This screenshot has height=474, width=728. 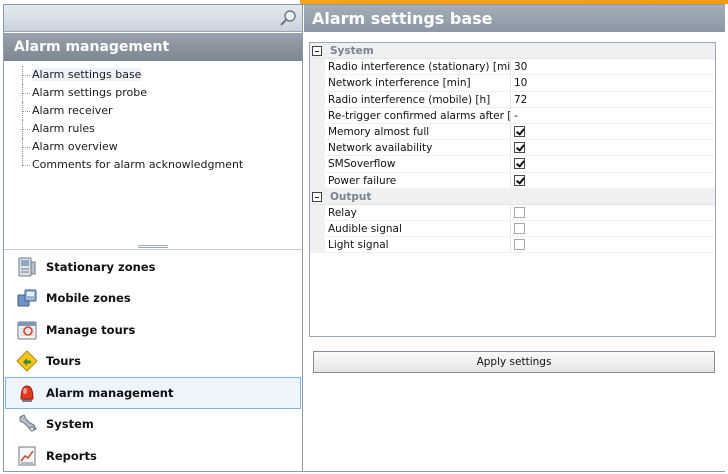 I want to click on category-label: Output, so click(x=351, y=196).